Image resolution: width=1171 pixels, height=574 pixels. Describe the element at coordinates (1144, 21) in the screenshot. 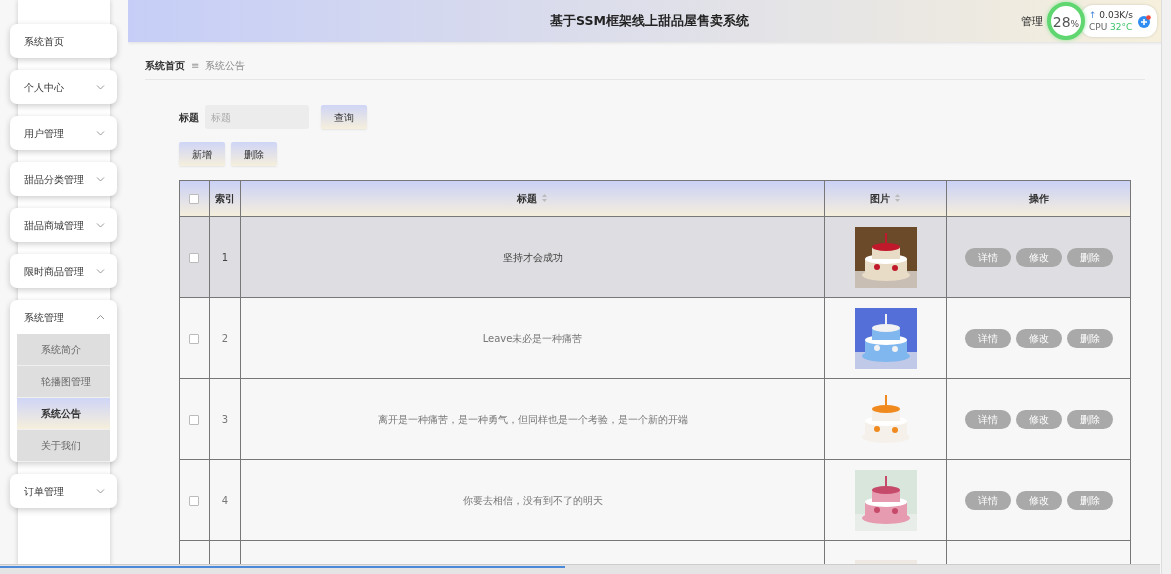

I see `plus-icon` at that location.